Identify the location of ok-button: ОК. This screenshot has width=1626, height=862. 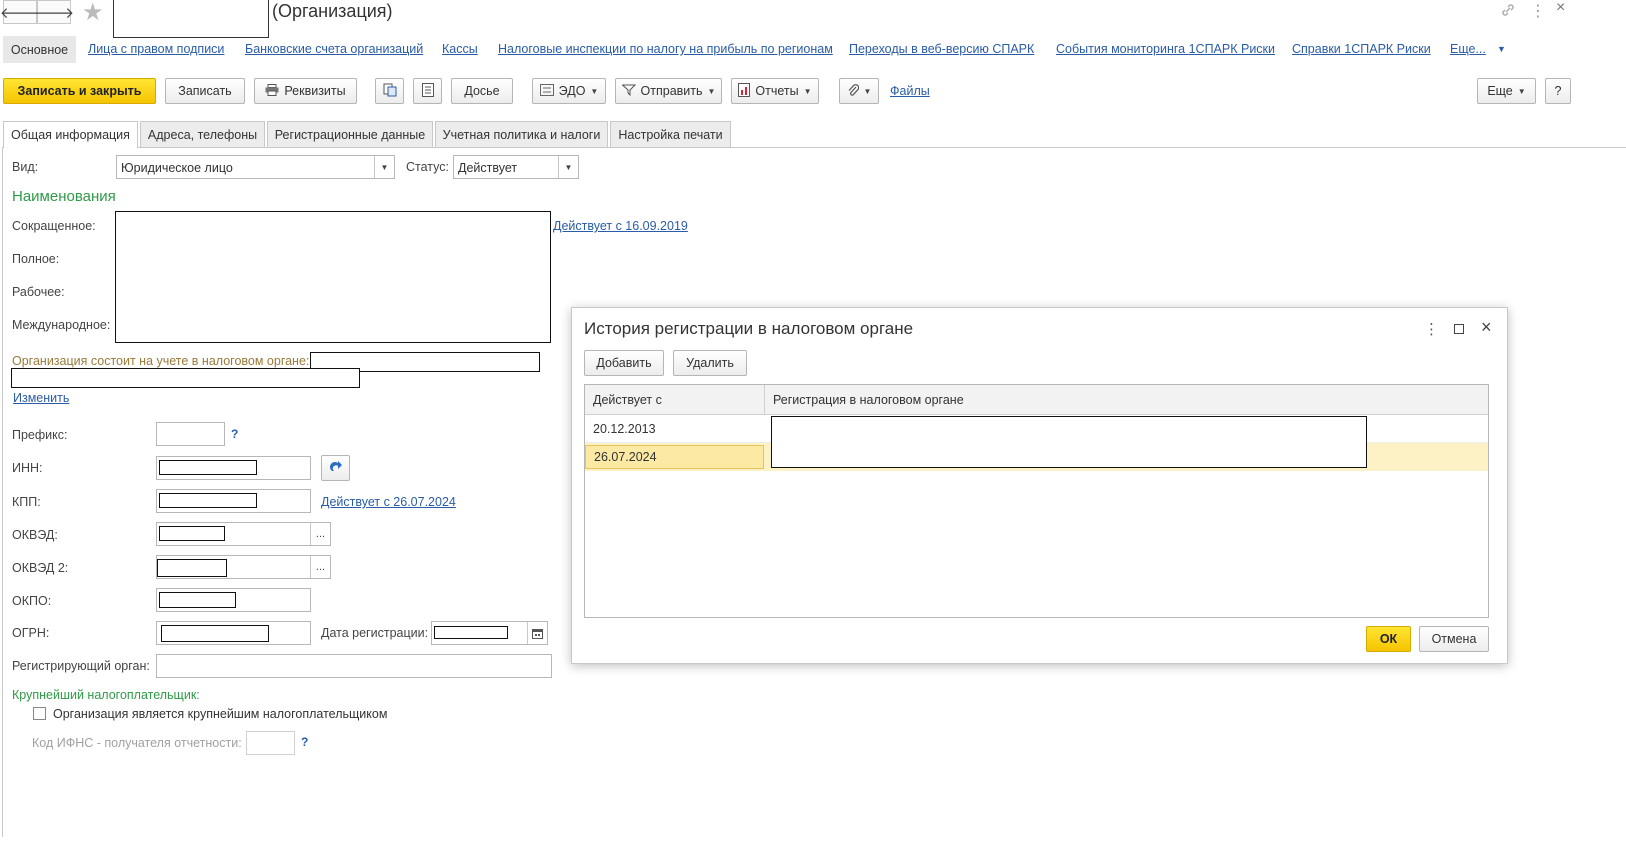
(1388, 639).